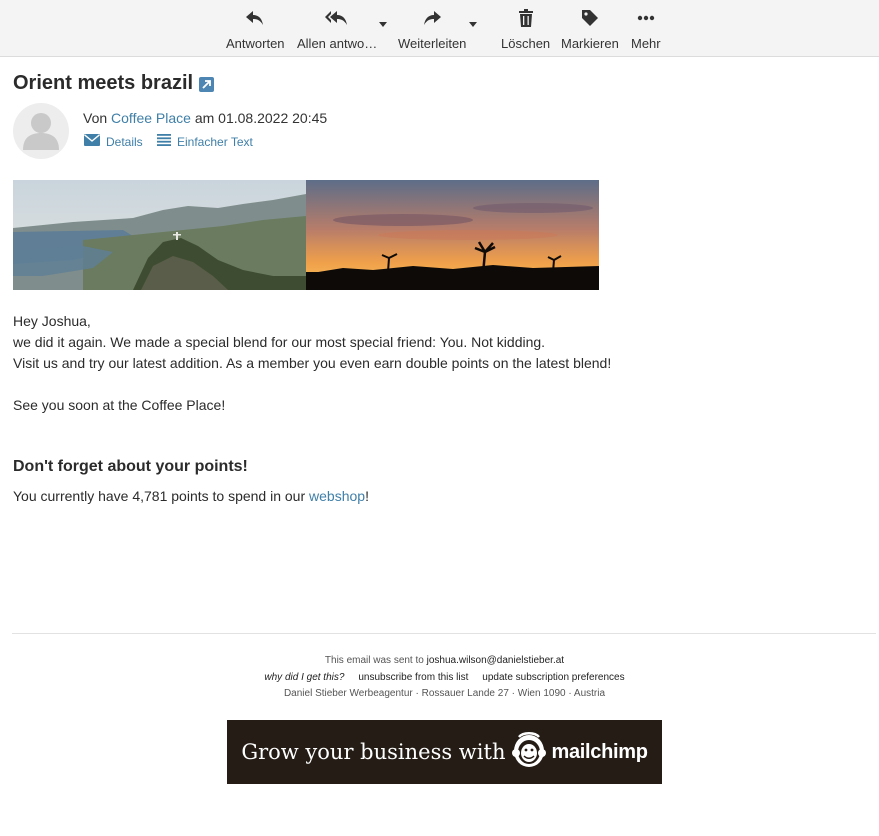 This screenshot has width=879, height=836. What do you see at coordinates (383, 24) in the screenshot?
I see `reply-all-dropdown-icon` at bounding box center [383, 24].